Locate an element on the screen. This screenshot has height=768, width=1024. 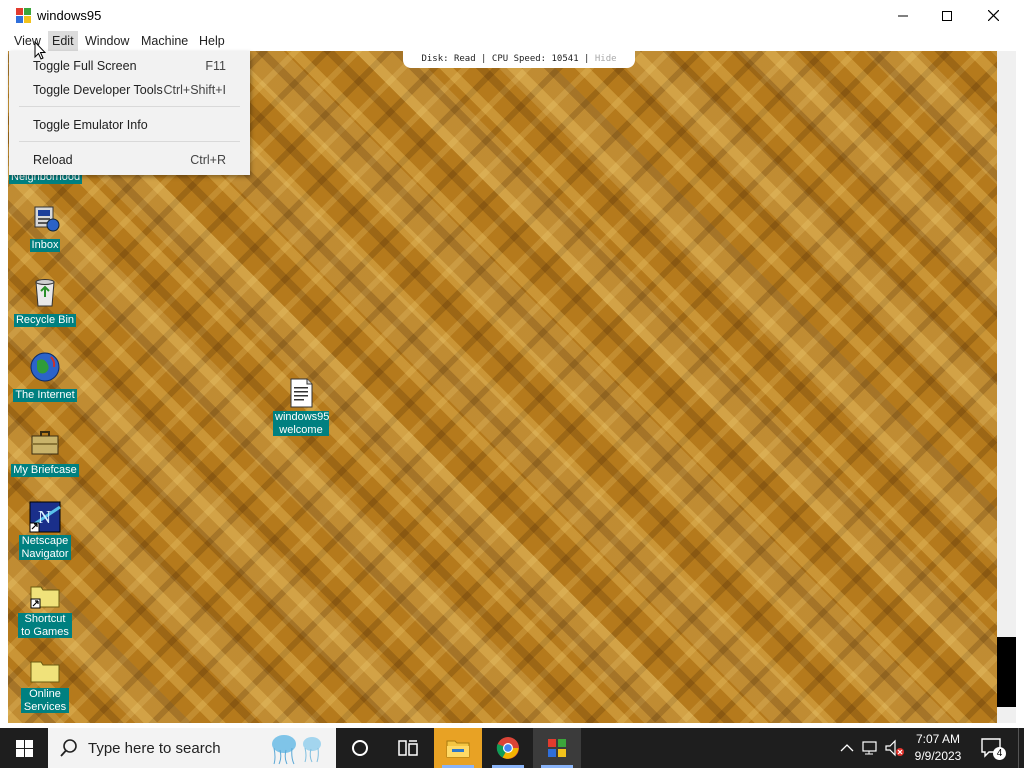
desktop-icon-online-services: Online Services is located at coordinates (45, 684).